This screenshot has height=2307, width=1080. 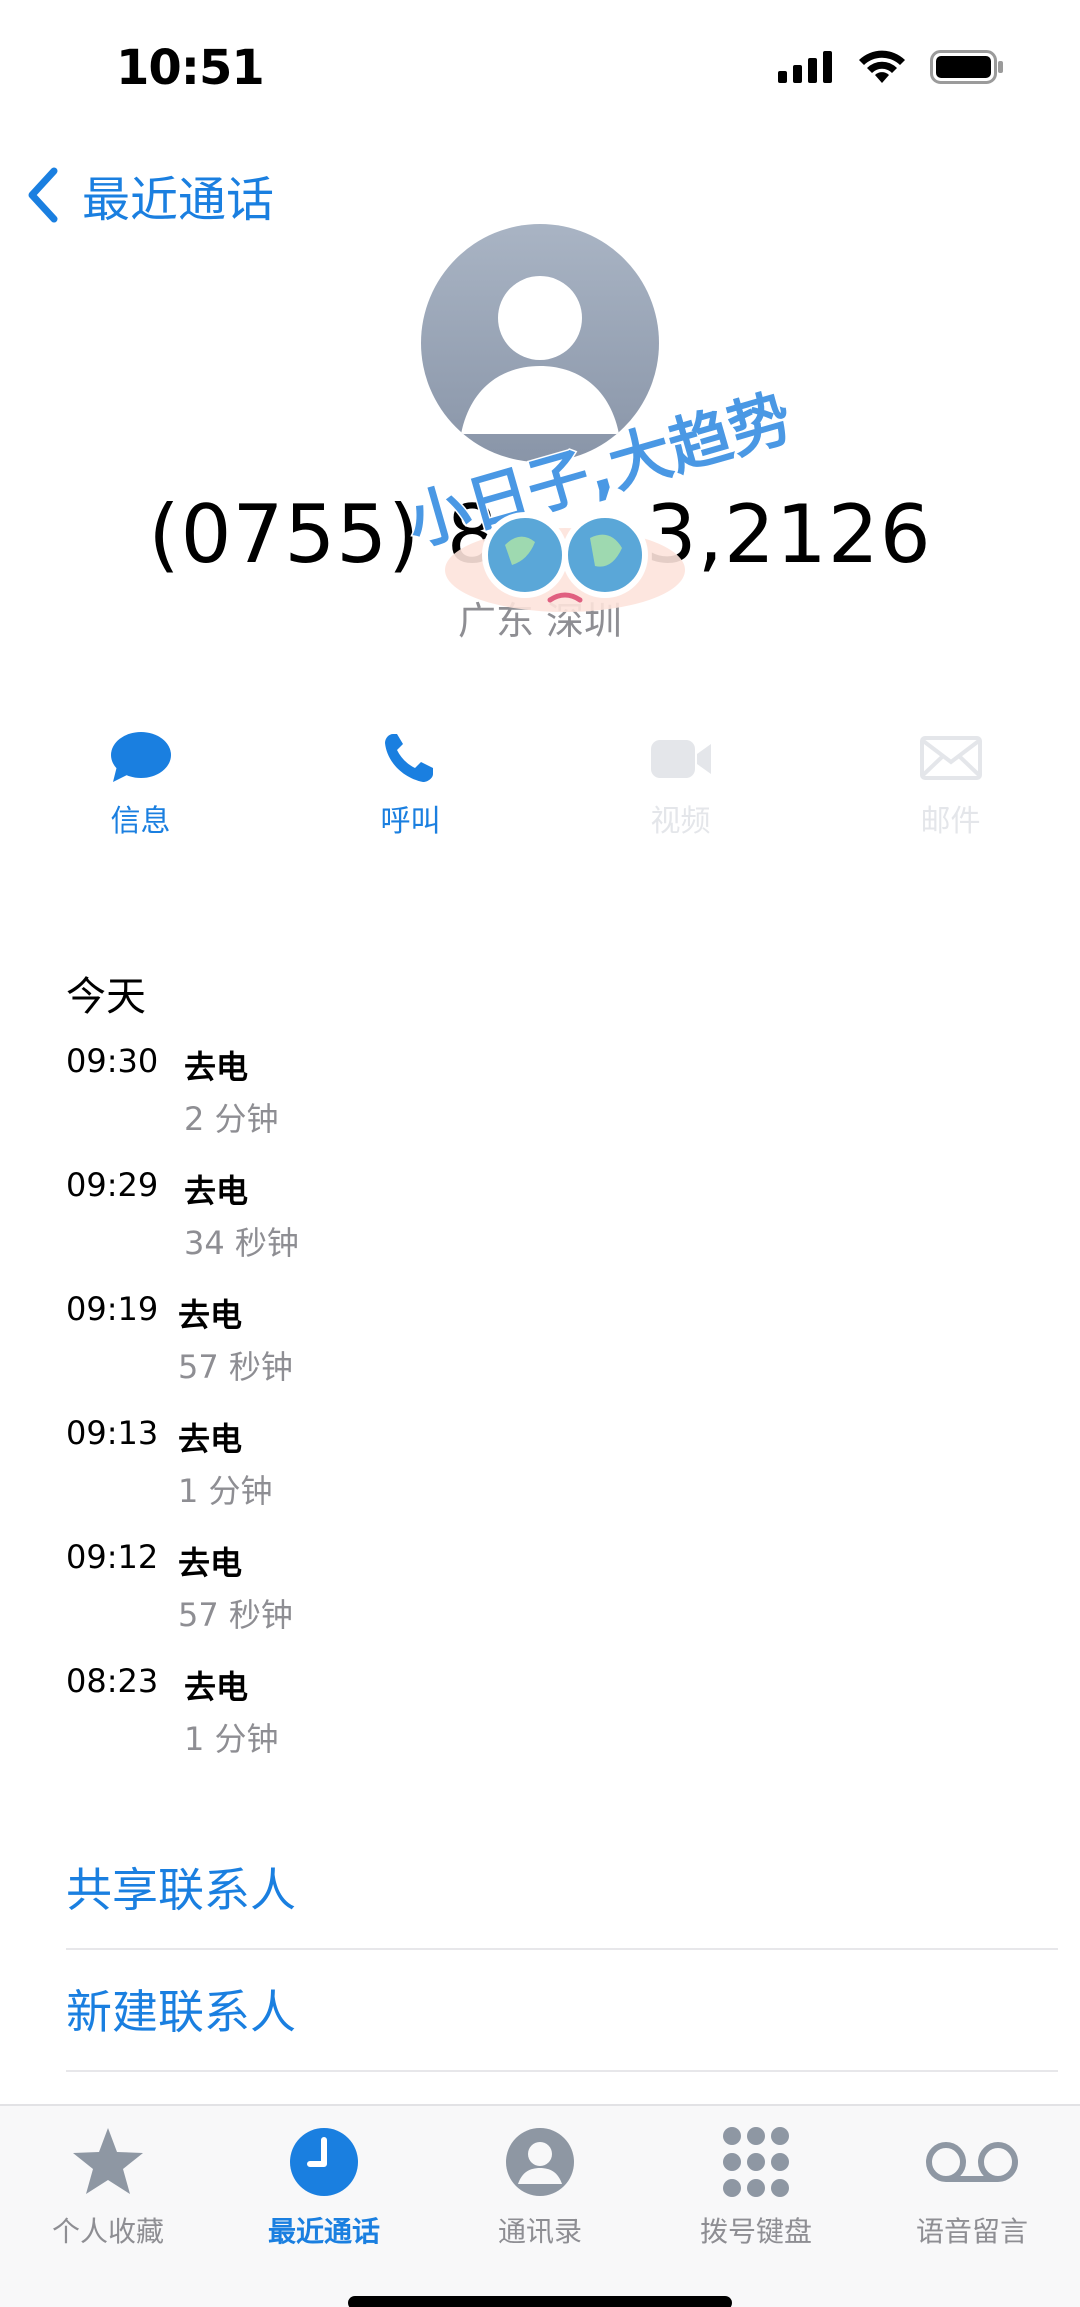 I want to click on tab-favorites-label: 个人收藏, so click(x=107, y=2231).